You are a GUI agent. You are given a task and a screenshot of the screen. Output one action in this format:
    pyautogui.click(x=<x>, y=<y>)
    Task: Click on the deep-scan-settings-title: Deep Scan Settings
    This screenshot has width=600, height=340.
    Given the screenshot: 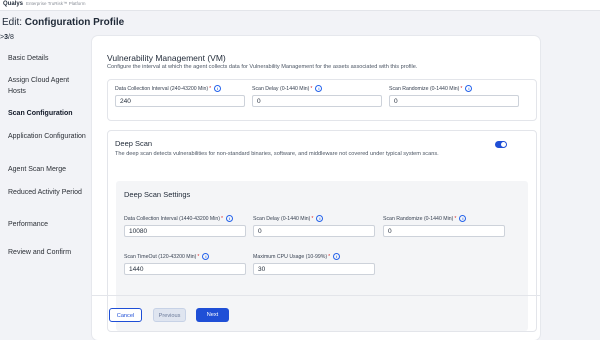 What is the action you would take?
    pyautogui.click(x=157, y=194)
    